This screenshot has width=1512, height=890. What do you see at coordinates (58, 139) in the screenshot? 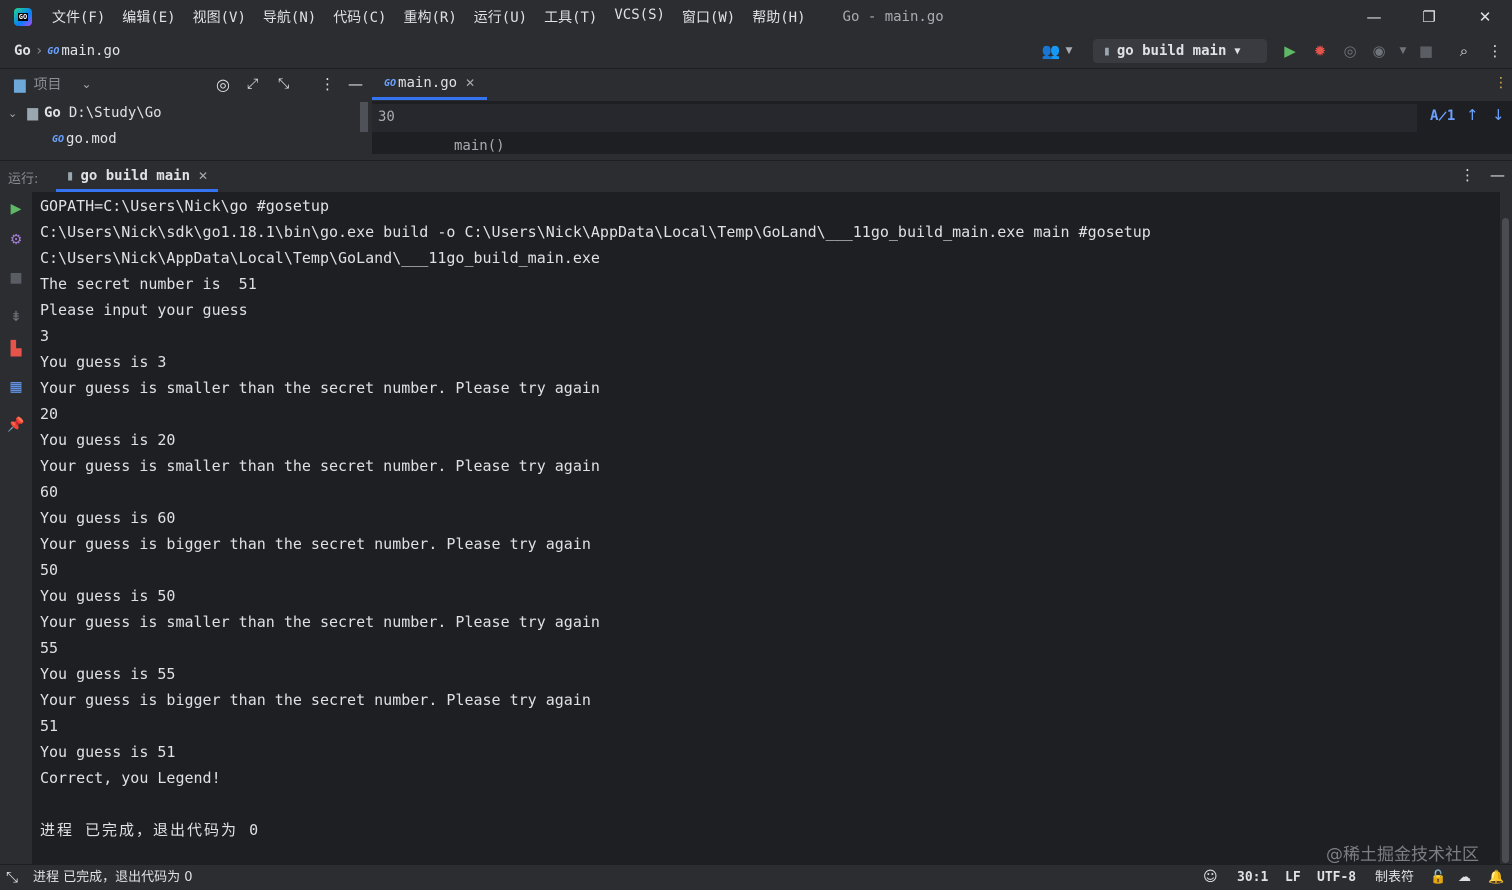
I see `tree-item-go-mod: GO go.mod` at bounding box center [58, 139].